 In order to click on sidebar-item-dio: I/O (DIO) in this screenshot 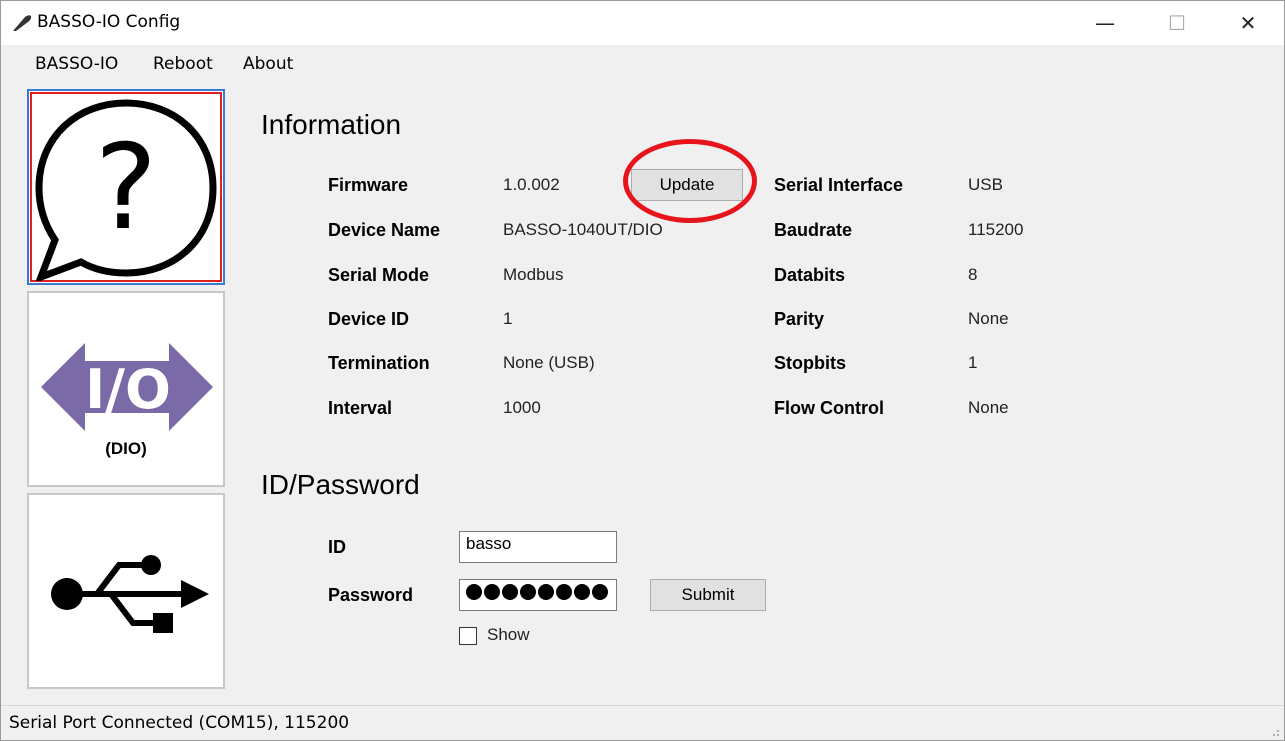, I will do `click(126, 389)`.